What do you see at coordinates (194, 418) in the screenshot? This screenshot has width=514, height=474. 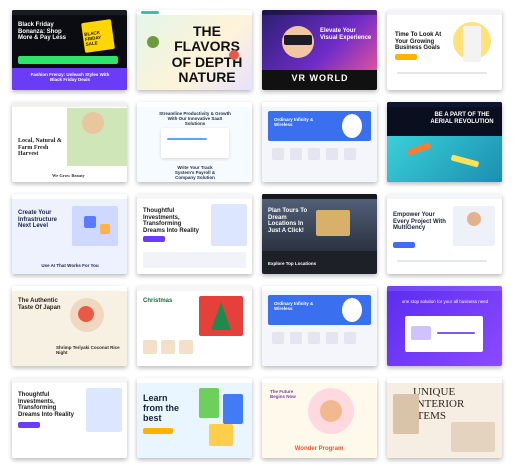 I see `thumbnail-learning: Learn from the best` at bounding box center [194, 418].